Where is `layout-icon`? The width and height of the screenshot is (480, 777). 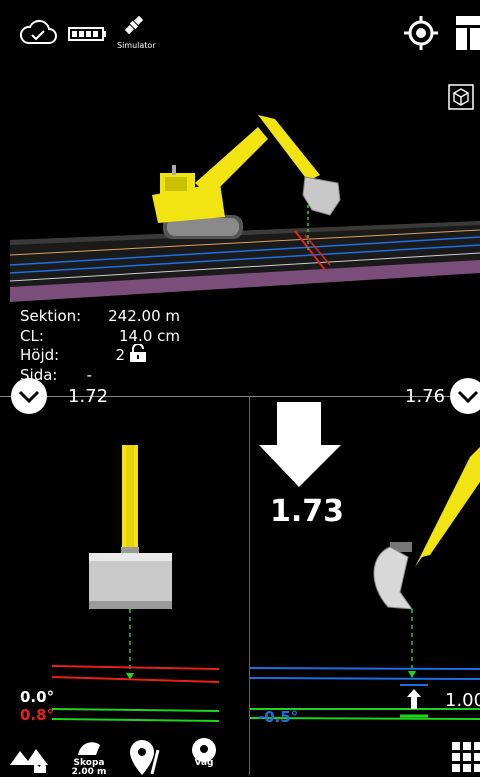
layout-icon is located at coordinates (468, 33).